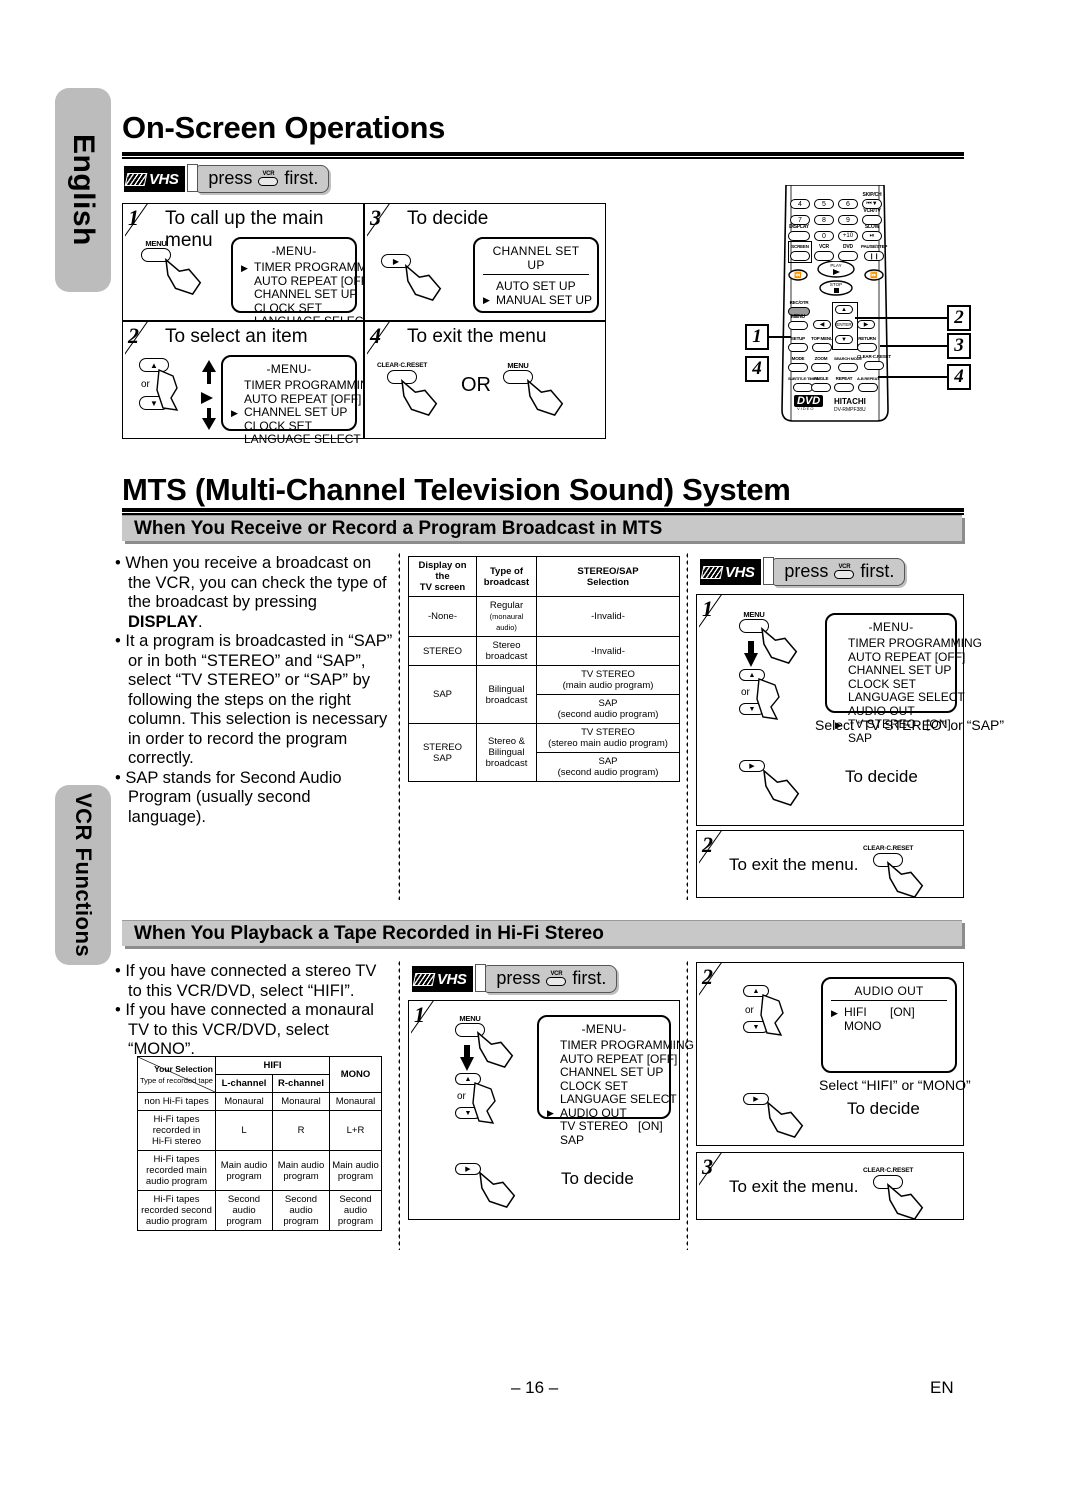 Image resolution: width=1080 pixels, height=1487 pixels. I want to click on remote-key-0: 0, so click(824, 236).